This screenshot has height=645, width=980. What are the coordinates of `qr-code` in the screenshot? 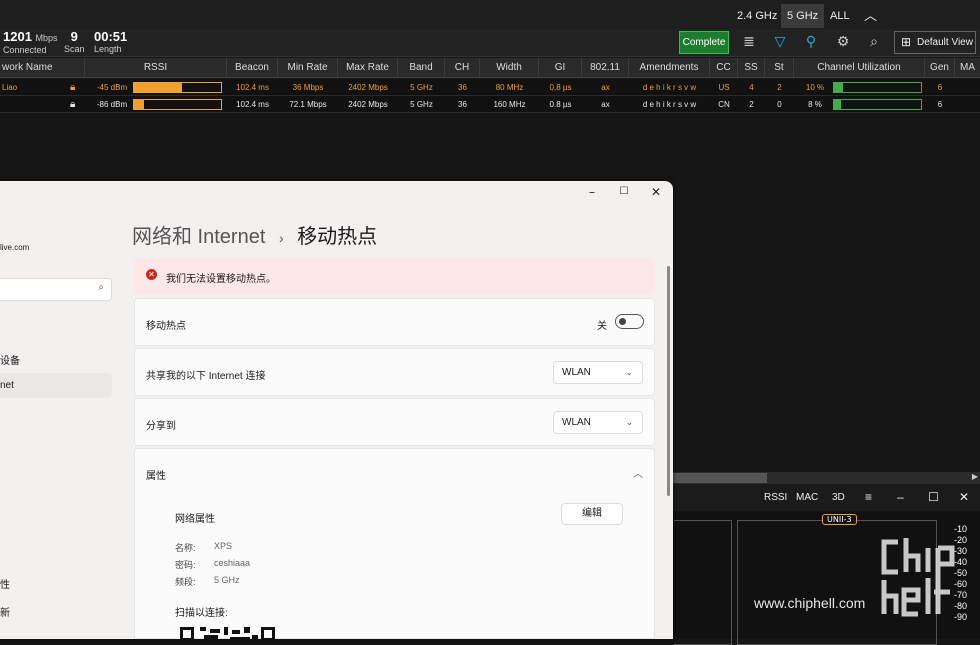 It's located at (227, 632).